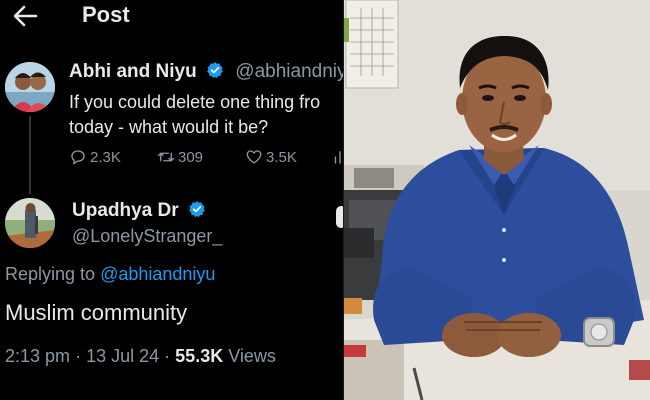  What do you see at coordinates (281, 157) in the screenshot?
I see `like-count: 3.5K` at bounding box center [281, 157].